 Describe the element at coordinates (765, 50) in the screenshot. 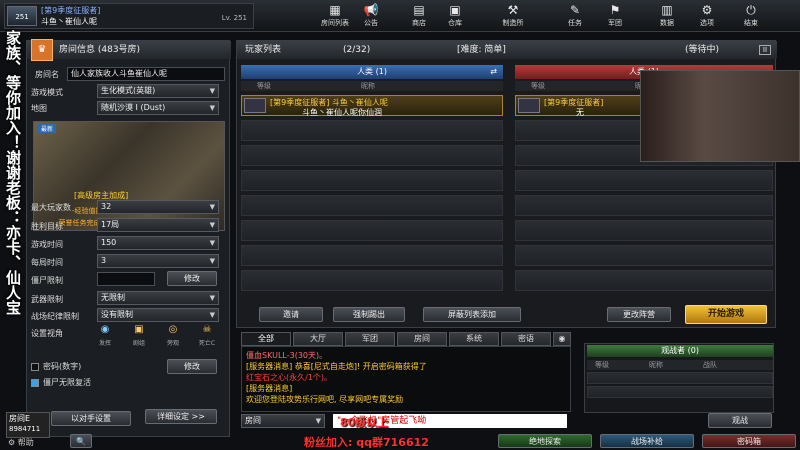

I see `pause-icon: II` at that location.